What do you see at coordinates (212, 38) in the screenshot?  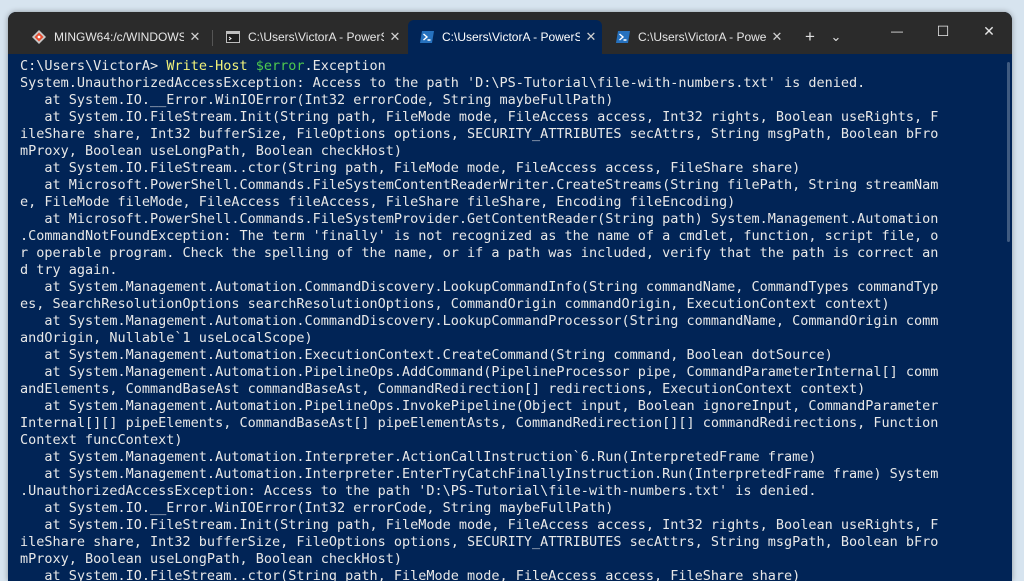 I see `tab-separator` at bounding box center [212, 38].